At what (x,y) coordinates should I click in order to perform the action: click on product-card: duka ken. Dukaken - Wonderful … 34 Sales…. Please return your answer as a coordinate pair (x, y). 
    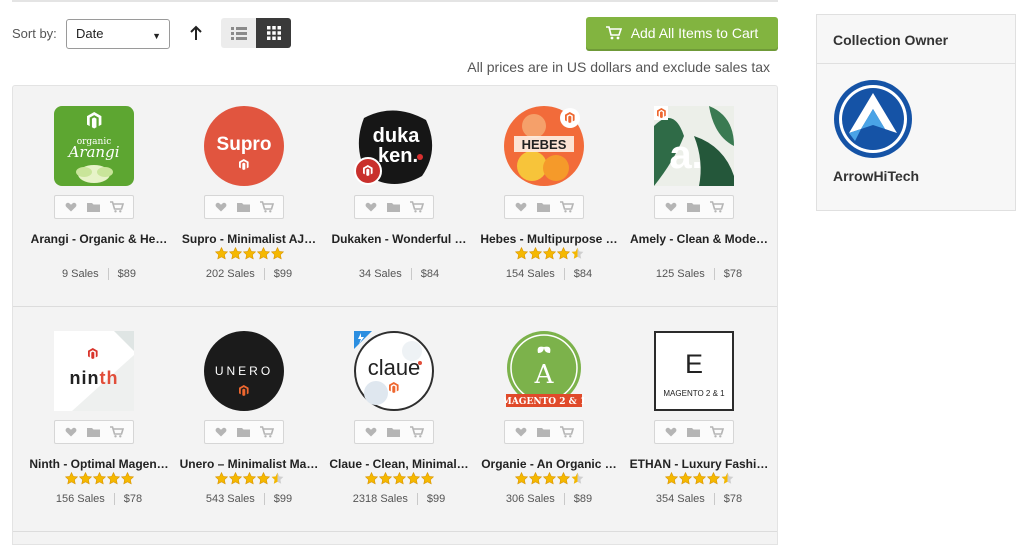
    Looking at the image, I should click on (399, 196).